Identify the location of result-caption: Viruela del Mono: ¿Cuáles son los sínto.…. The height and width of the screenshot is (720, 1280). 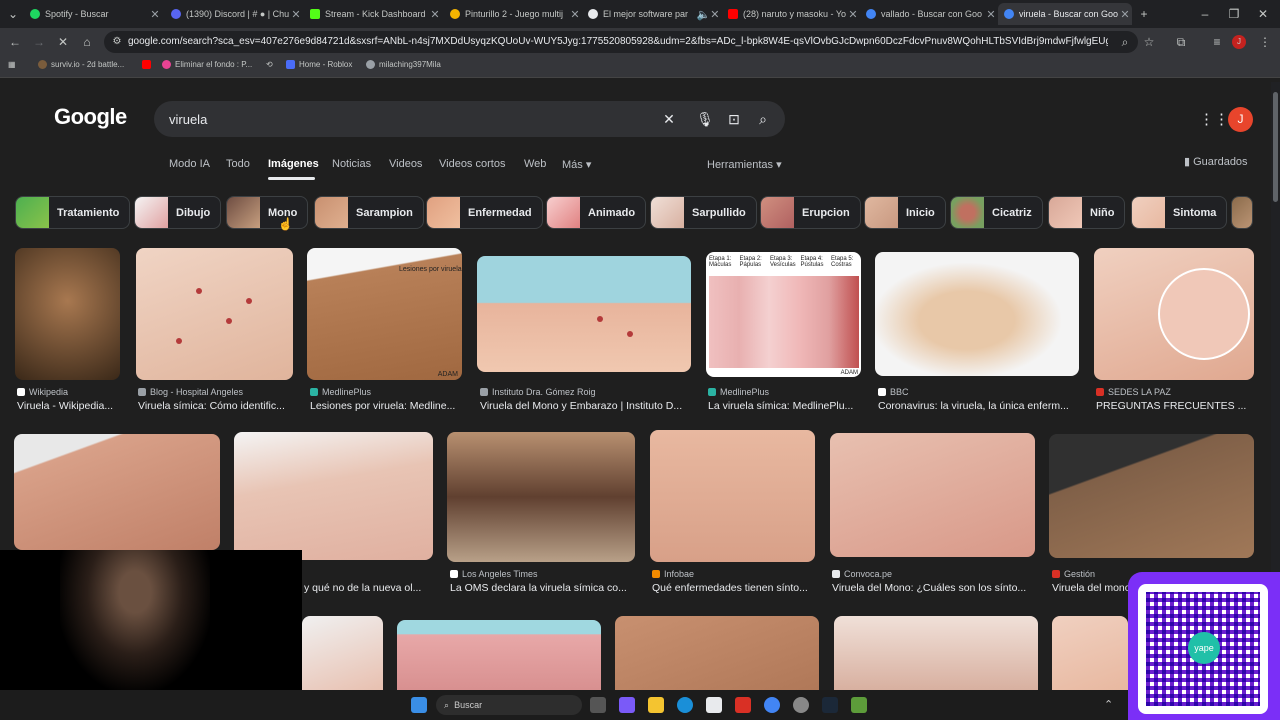
(935, 588).